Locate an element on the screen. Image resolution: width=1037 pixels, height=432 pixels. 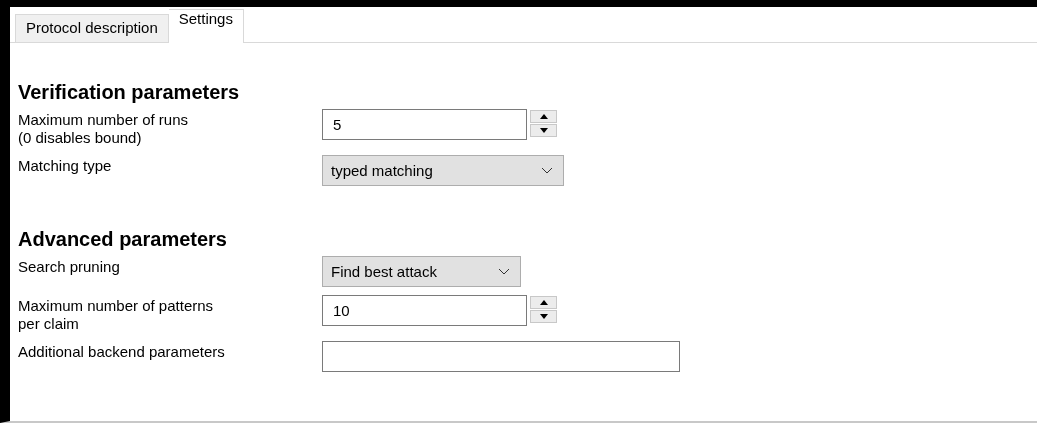
dropdown: typed matching is located at coordinates (443, 170).